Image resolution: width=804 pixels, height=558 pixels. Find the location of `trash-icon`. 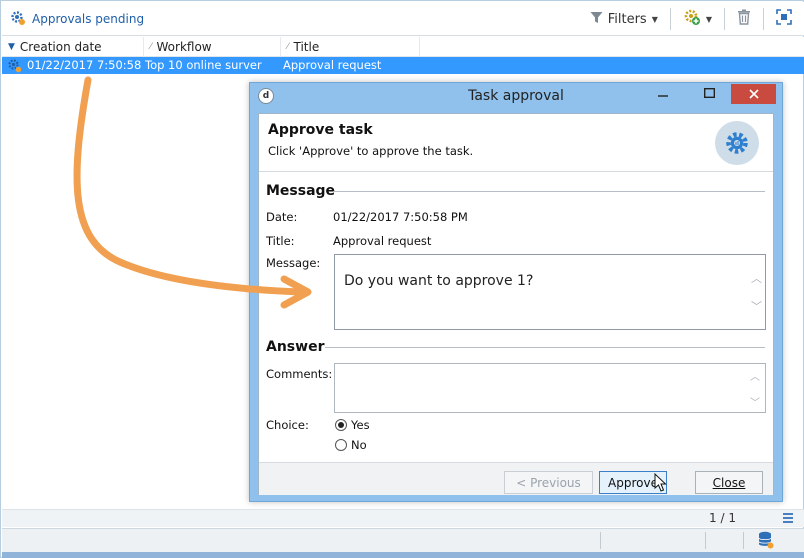

trash-icon is located at coordinates (744, 19).